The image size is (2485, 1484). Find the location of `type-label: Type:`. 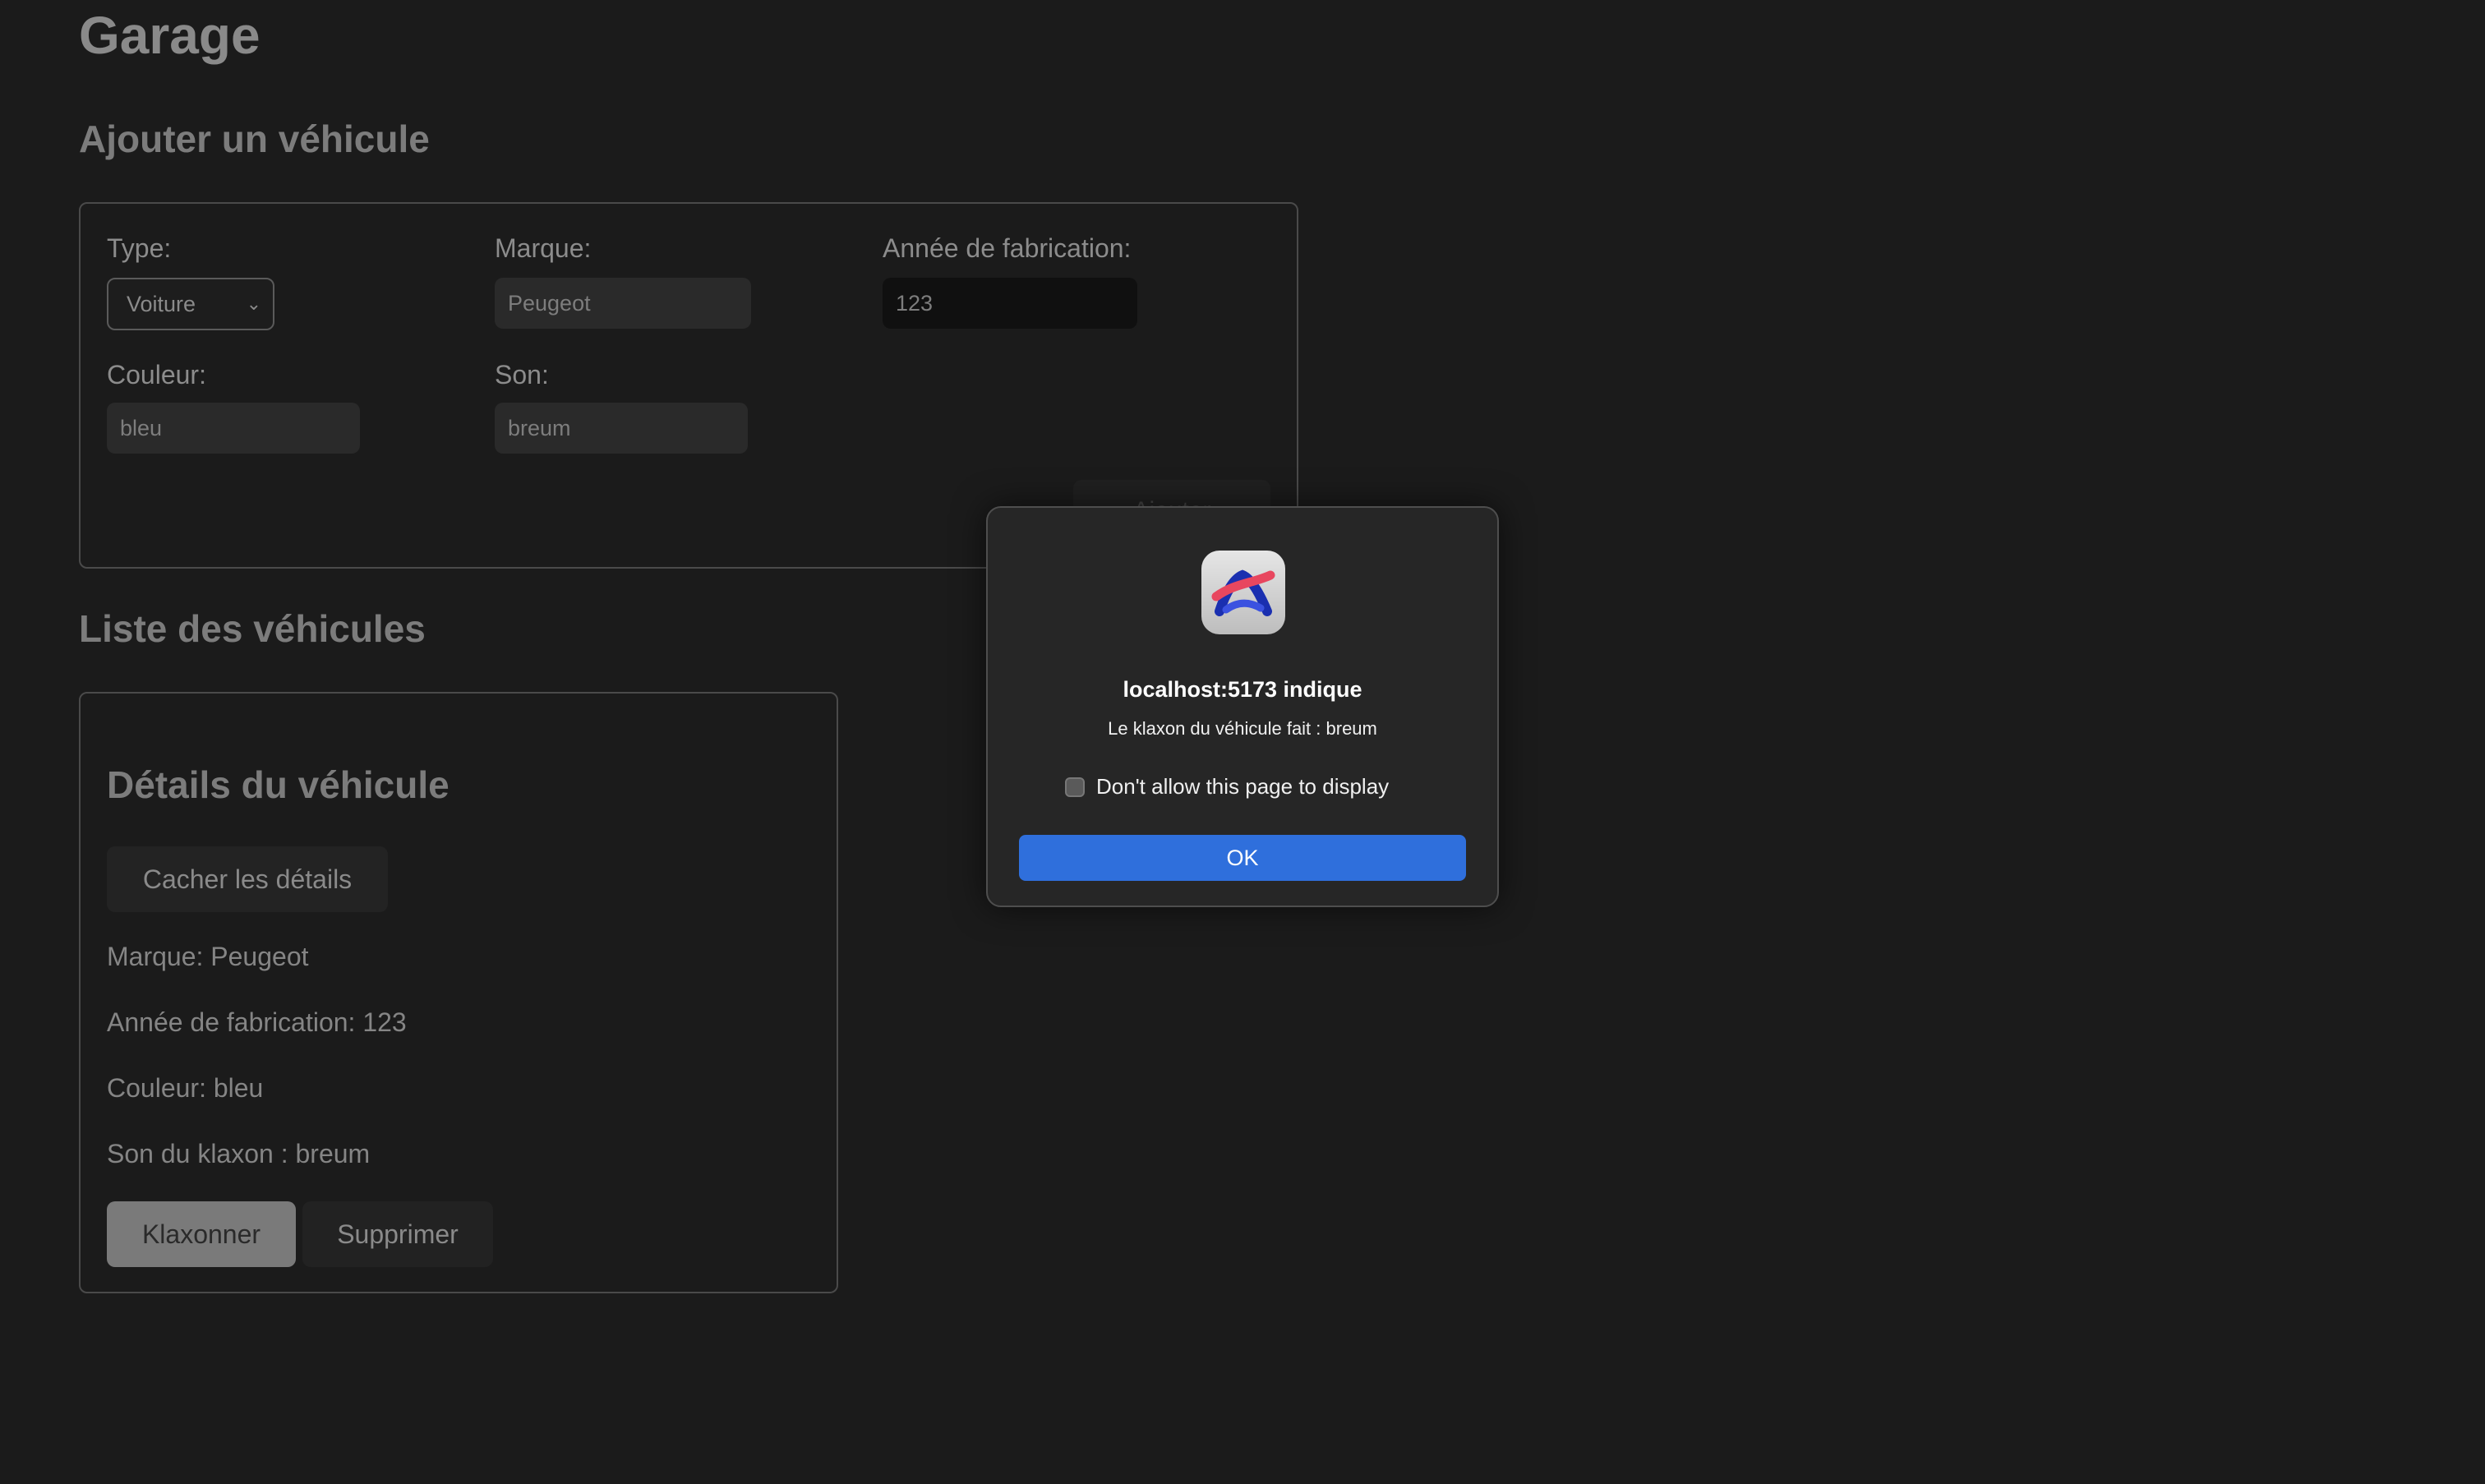

type-label: Type: is located at coordinates (139, 248).